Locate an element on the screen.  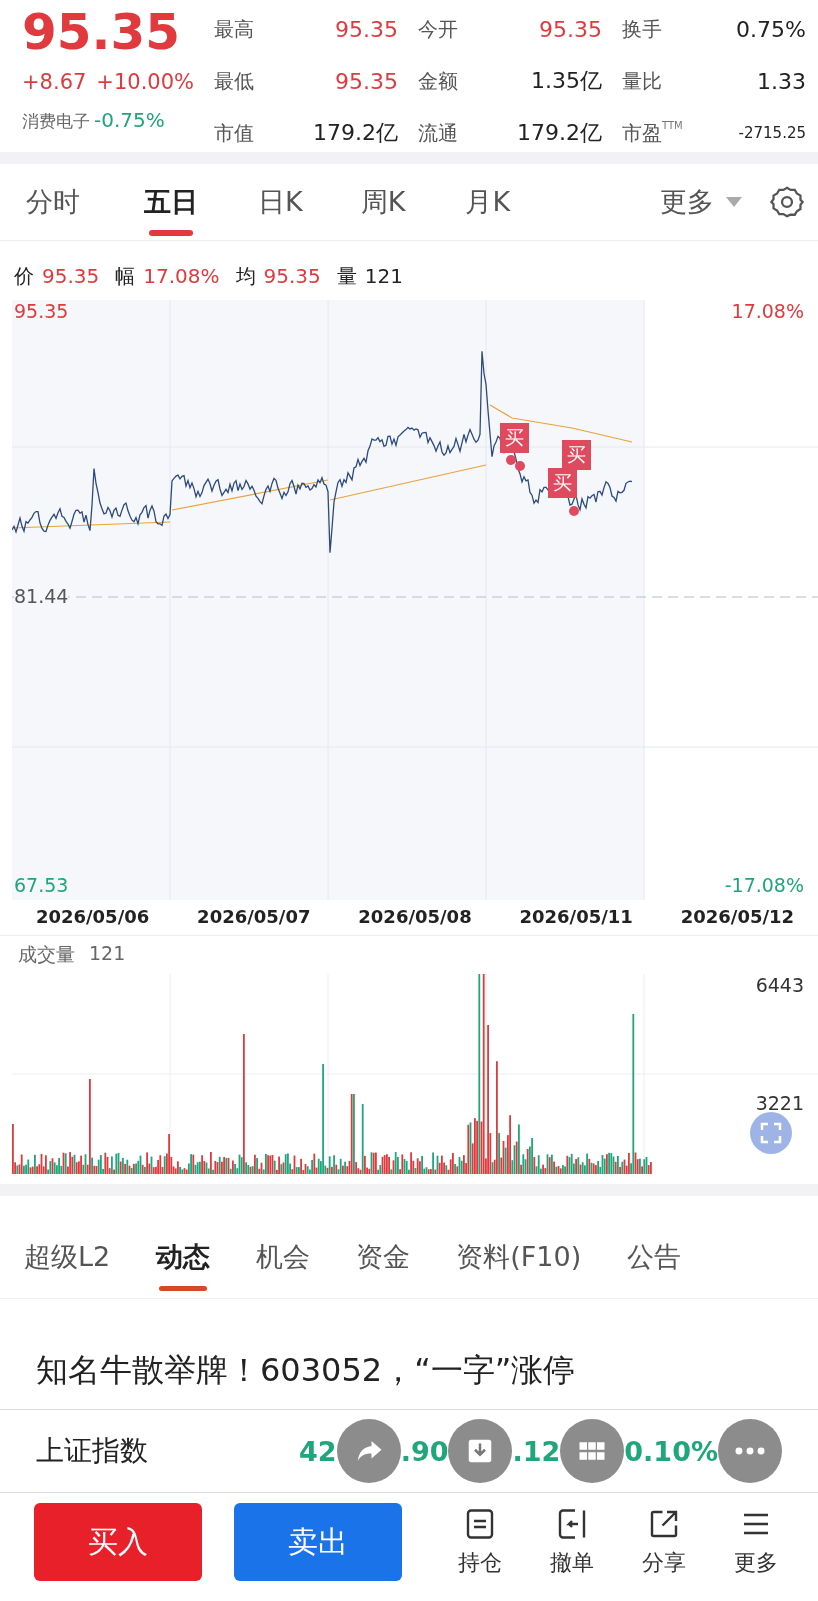
section-tab: 超级L2 is located at coordinates (67, 1257).